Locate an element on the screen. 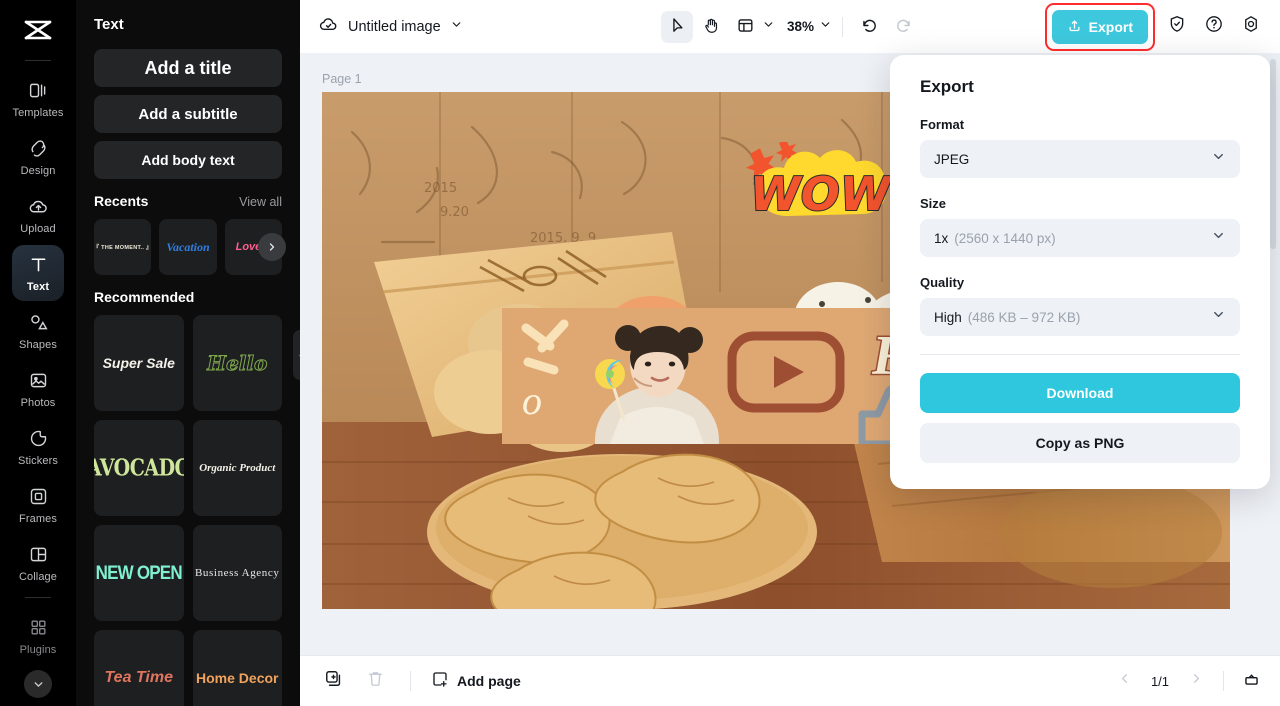 Image resolution: width=1280 pixels, height=706 pixels. panel-title: Text is located at coordinates (109, 24).